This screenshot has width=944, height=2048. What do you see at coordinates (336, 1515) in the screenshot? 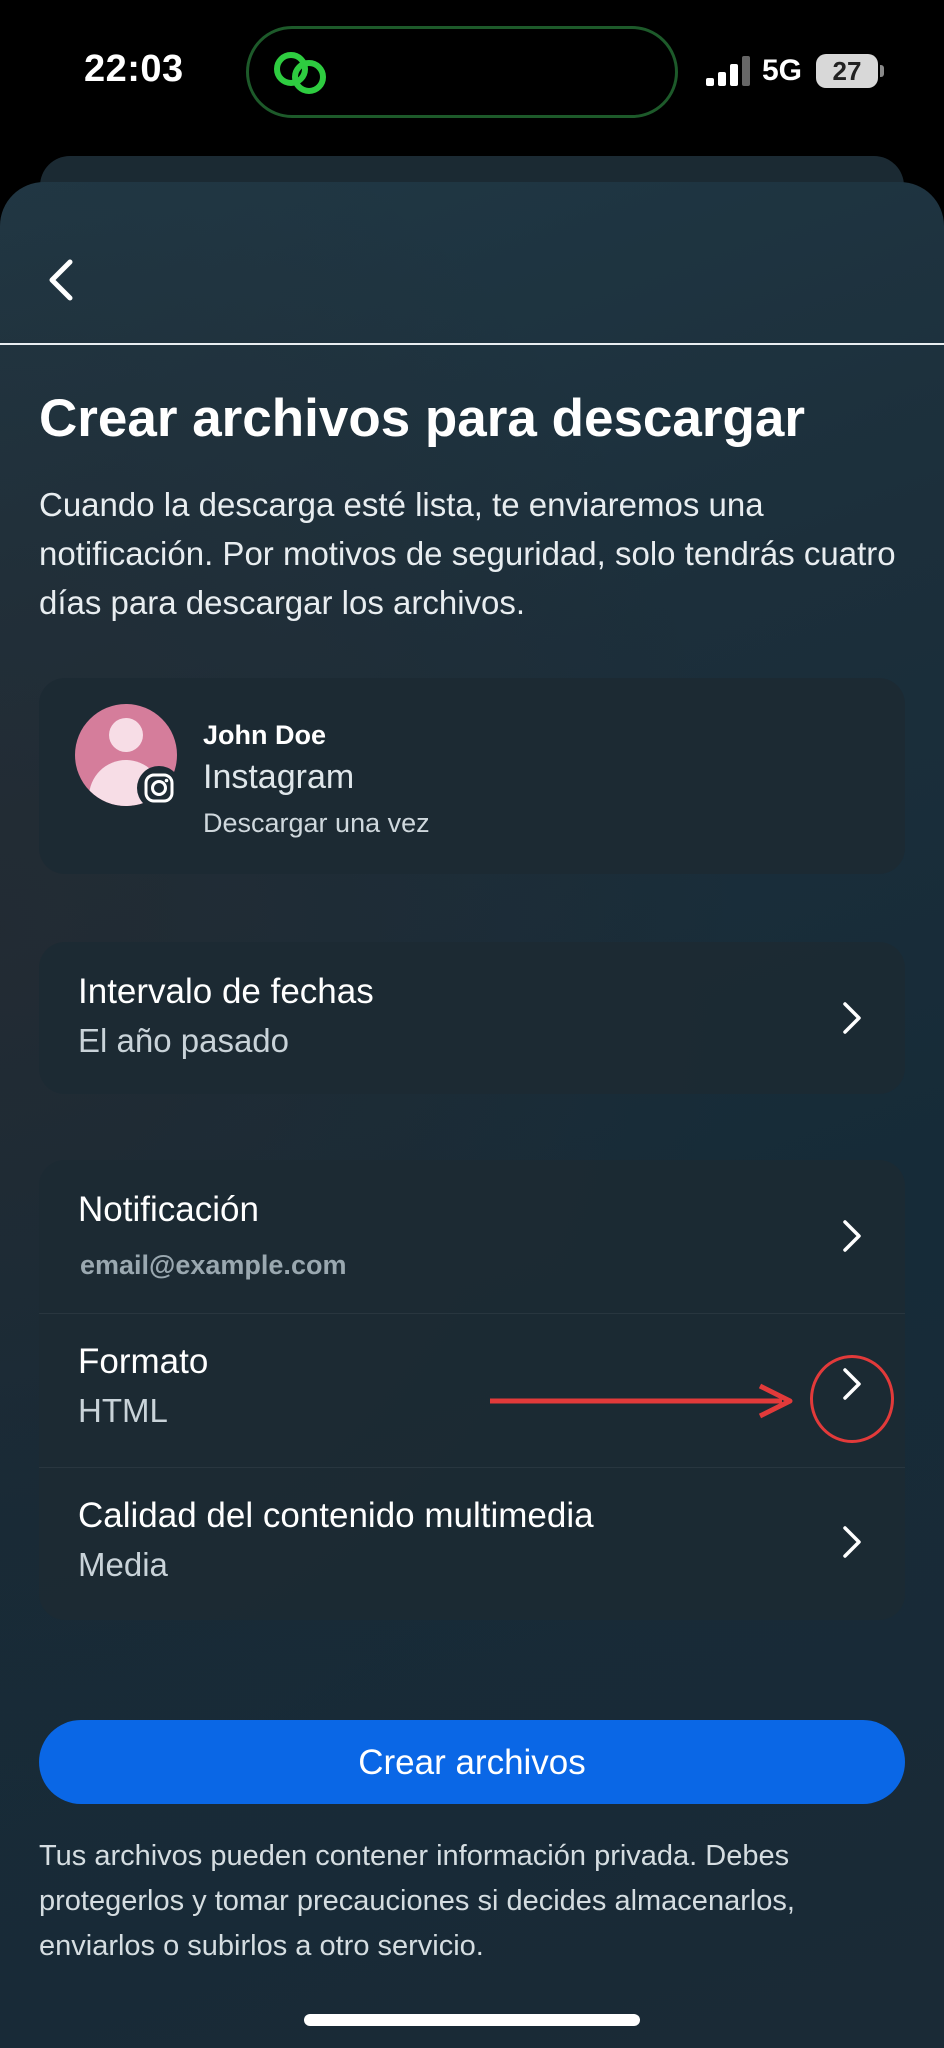
I see `media-quality-label: Calidad del contenido multimedia` at bounding box center [336, 1515].